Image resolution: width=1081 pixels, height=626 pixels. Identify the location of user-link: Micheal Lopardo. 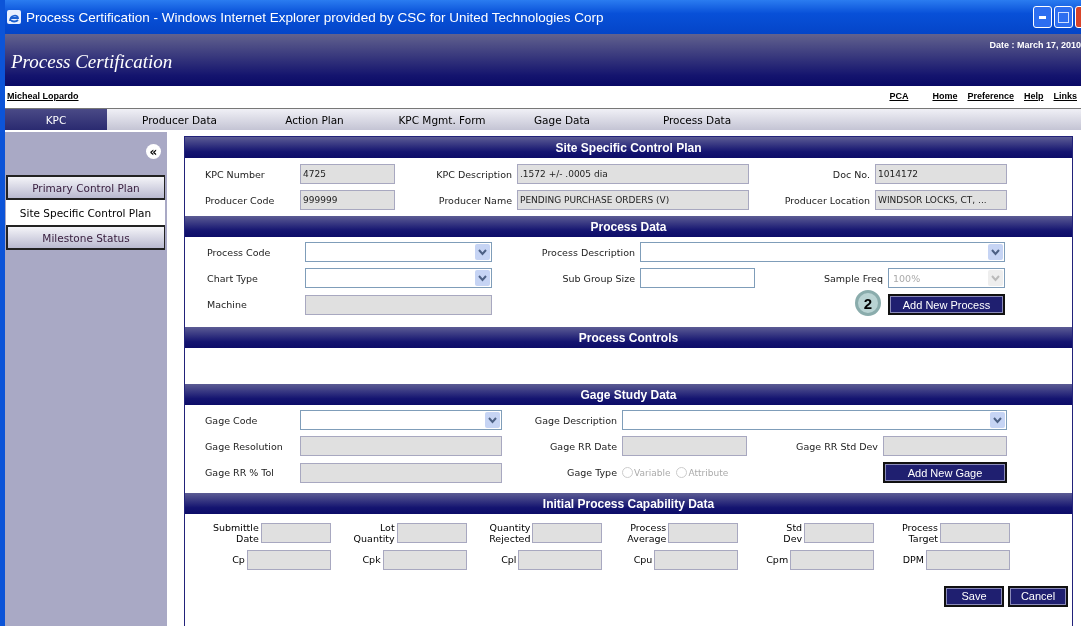
(43, 96).